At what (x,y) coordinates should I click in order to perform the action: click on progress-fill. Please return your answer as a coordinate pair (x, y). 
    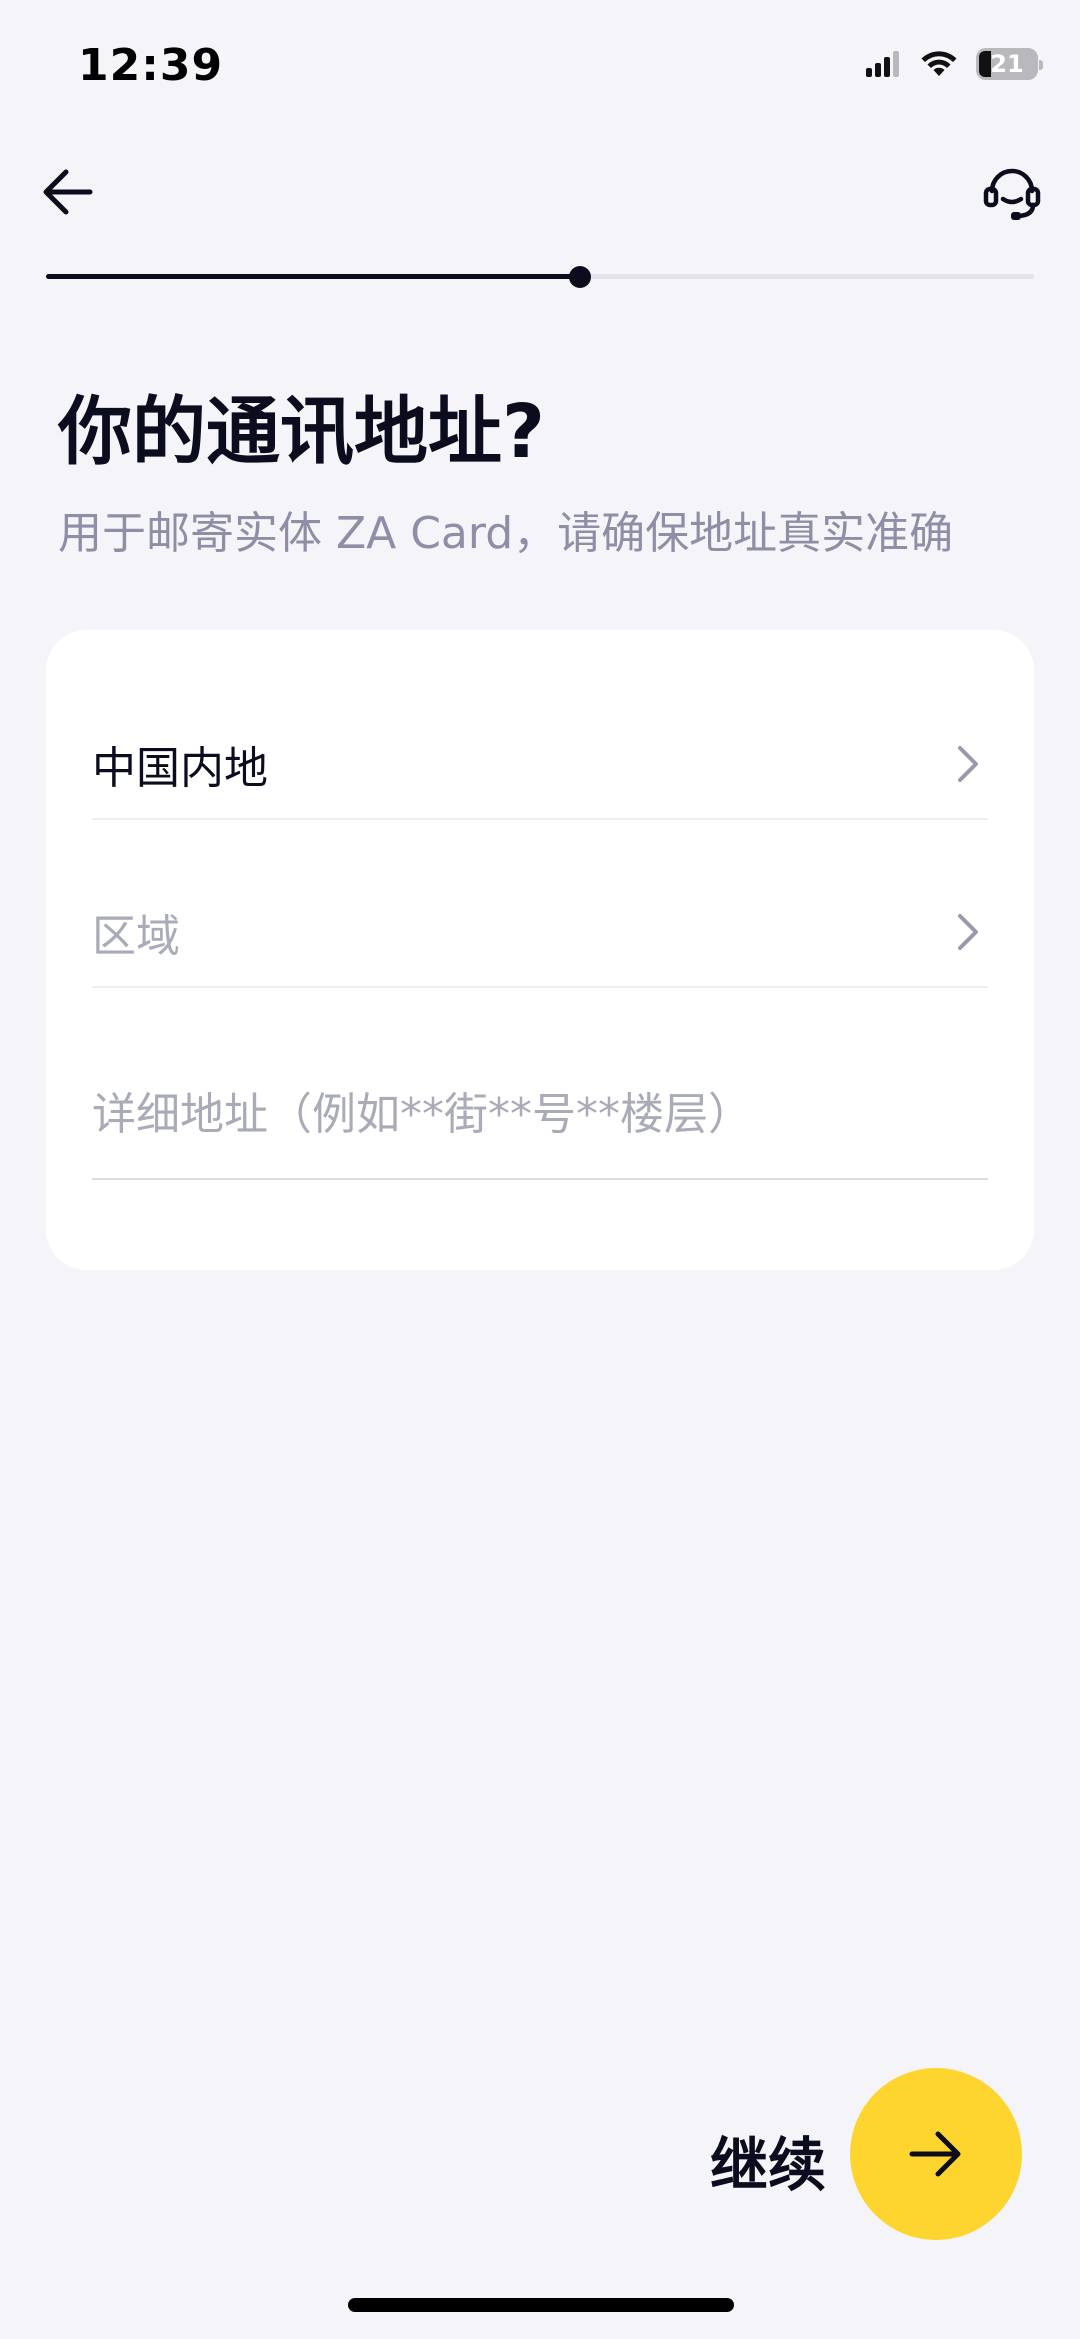
    Looking at the image, I should click on (313, 276).